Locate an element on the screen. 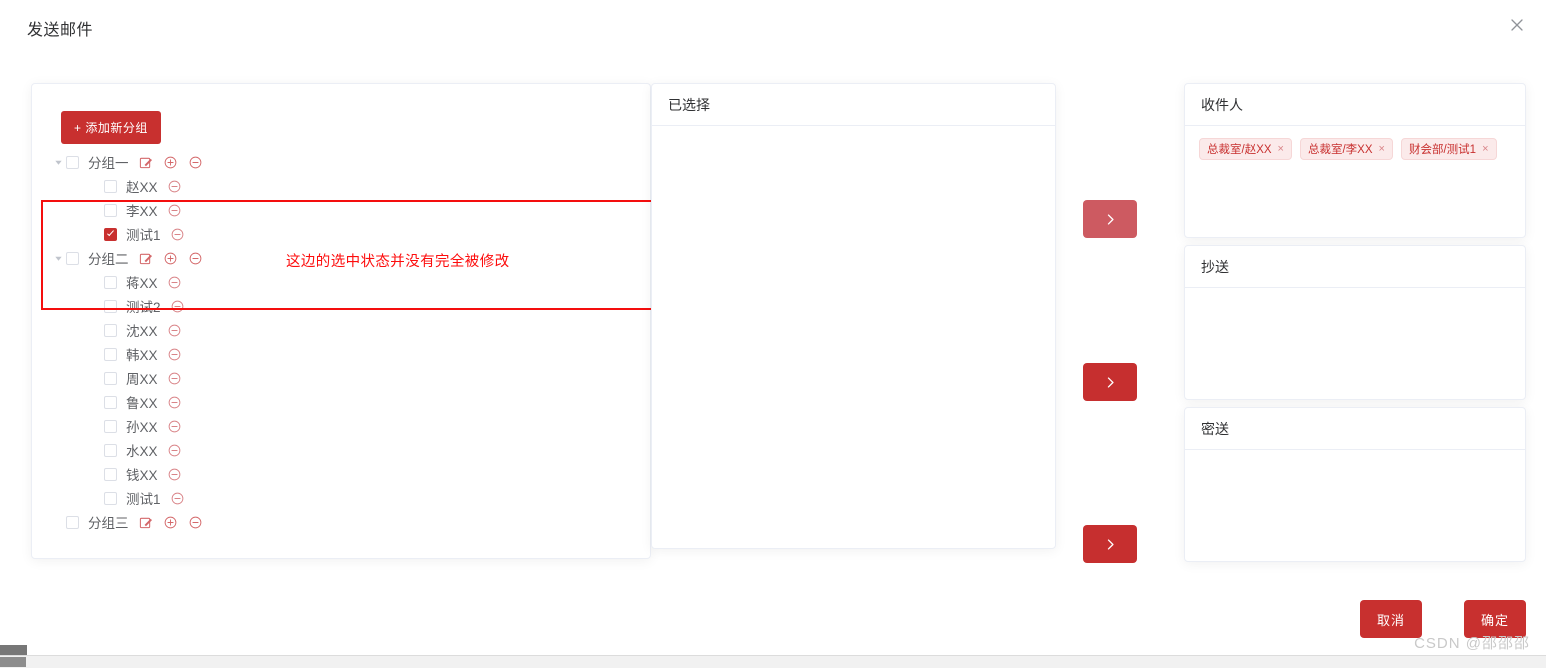 This screenshot has height=668, width=1546. confirm-button: 确定 is located at coordinates (1495, 619).